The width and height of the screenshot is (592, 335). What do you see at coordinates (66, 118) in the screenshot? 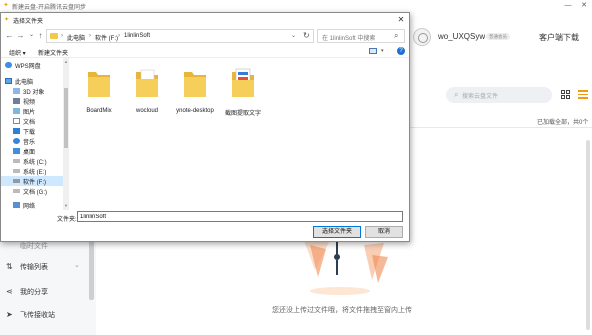
I see `scroll-thumb` at bounding box center [66, 118].